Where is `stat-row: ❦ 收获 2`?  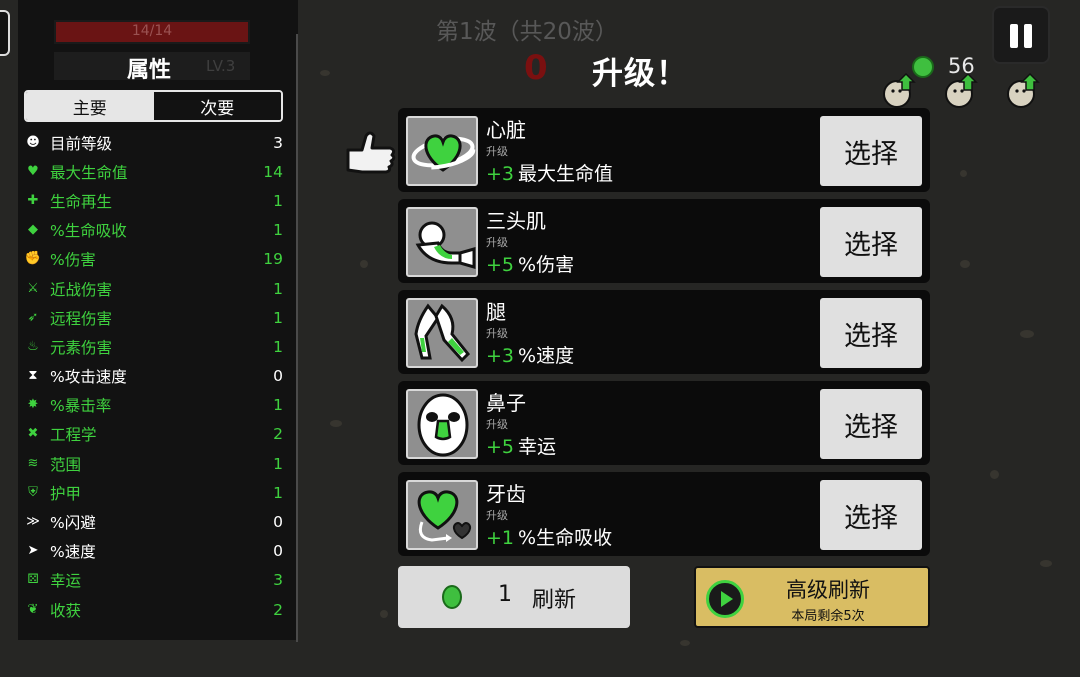
stat-row: ❦ 收获 2 is located at coordinates (153, 609).